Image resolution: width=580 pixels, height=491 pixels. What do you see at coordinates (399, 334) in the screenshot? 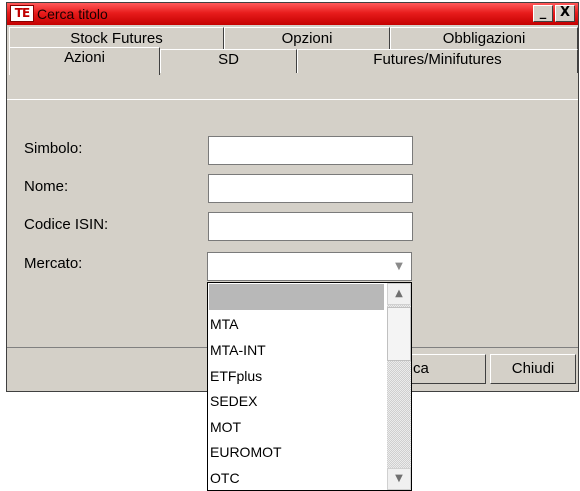
I see `scroll-thumb` at bounding box center [399, 334].